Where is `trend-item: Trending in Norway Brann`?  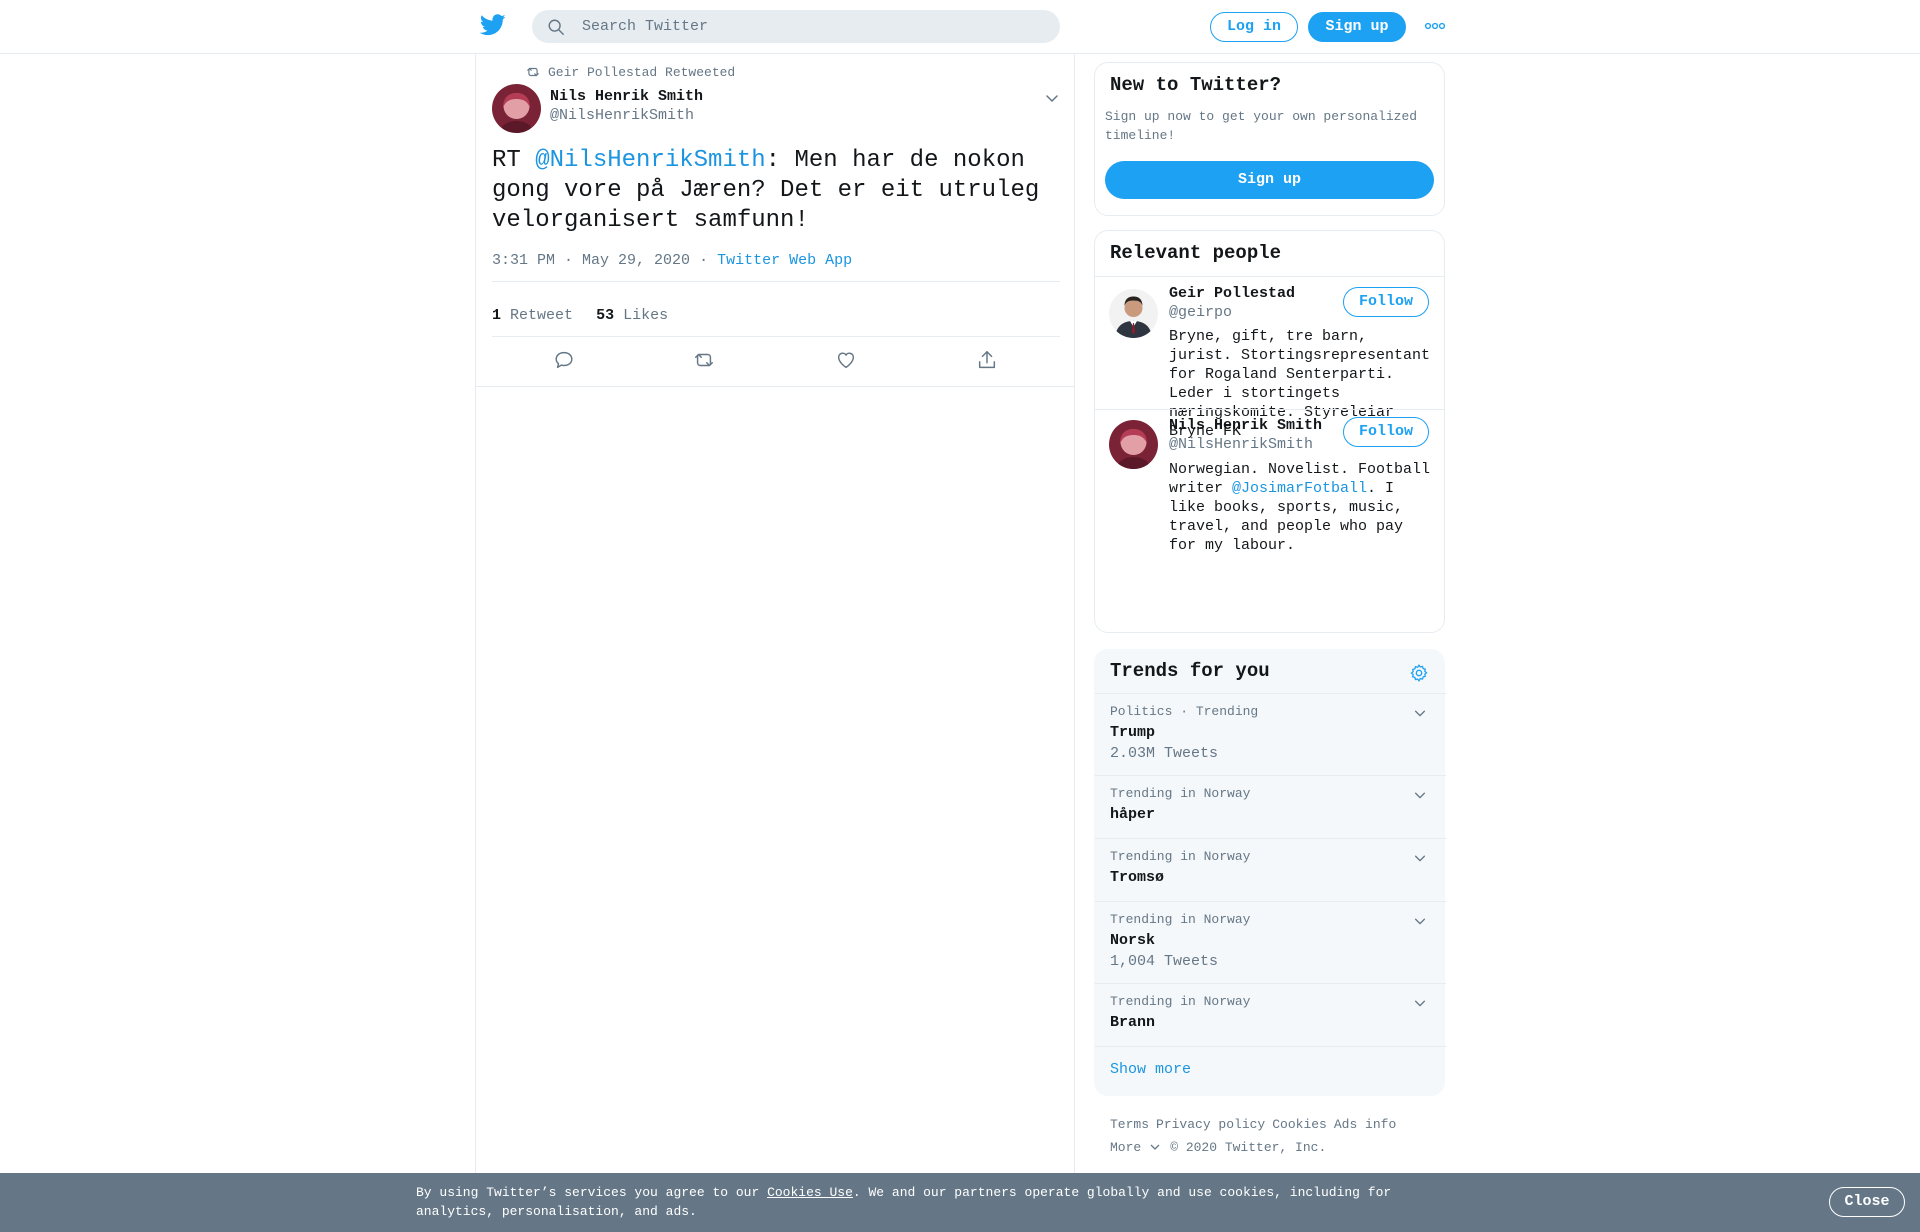
trend-item: Trending in Norway Brann is located at coordinates (1270, 1015).